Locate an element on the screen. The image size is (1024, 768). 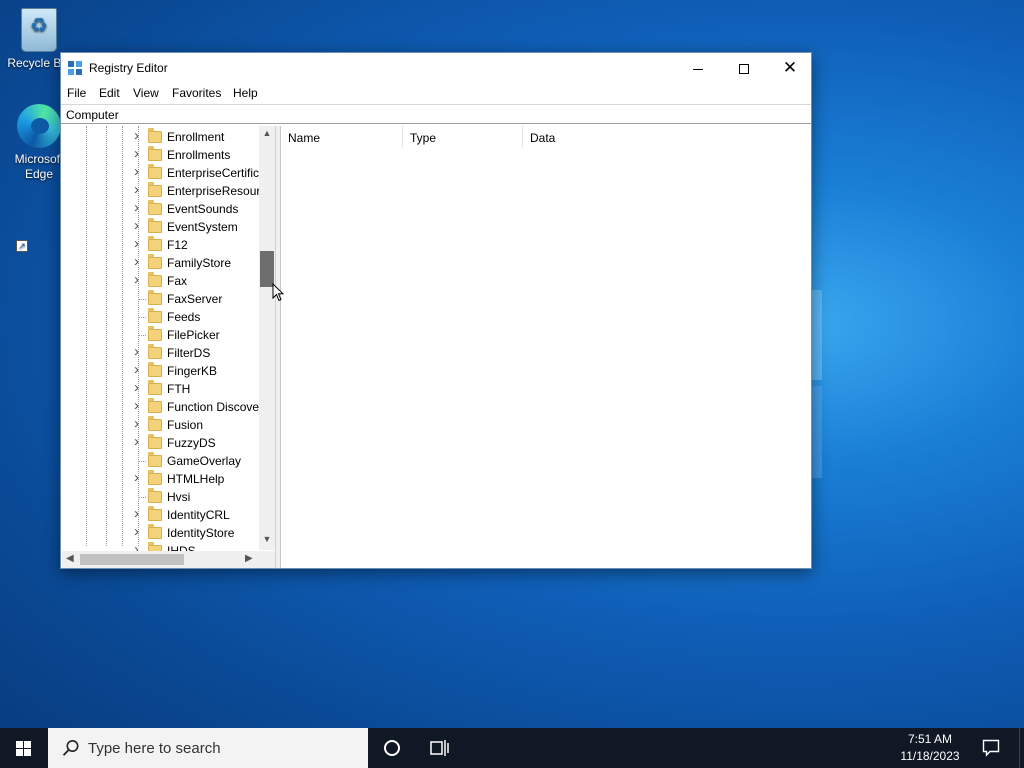
scroll-left-arrow-icon: ◀ is located at coordinates (70, 558).